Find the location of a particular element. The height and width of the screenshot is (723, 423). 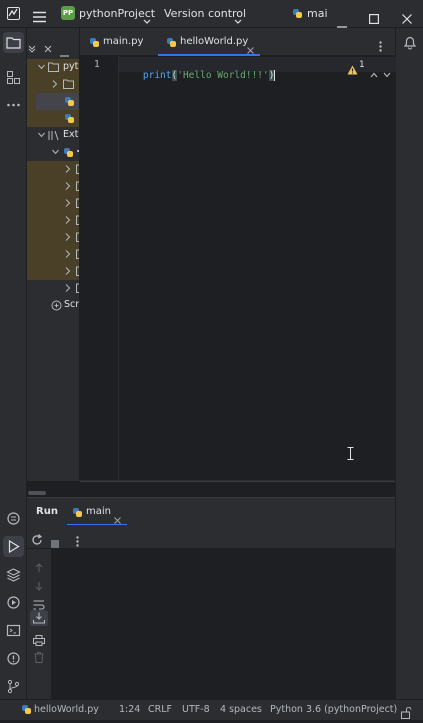

problems-icon is located at coordinates (13, 658).